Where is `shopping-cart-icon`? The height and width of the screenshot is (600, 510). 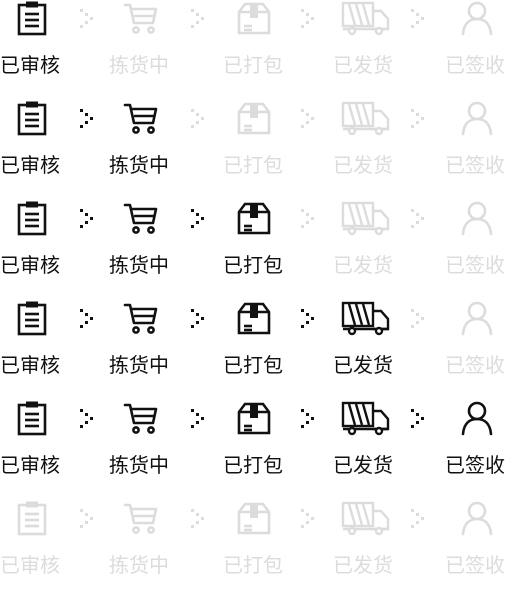
shopping-cart-icon is located at coordinates (141, 418).